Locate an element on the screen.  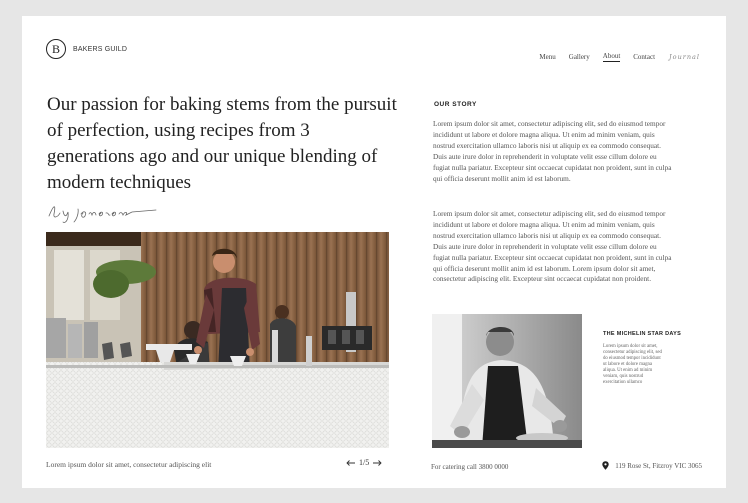
address-info: 119 Rose St, Fitzroy VIC 3065 is located at coordinates (652, 465).